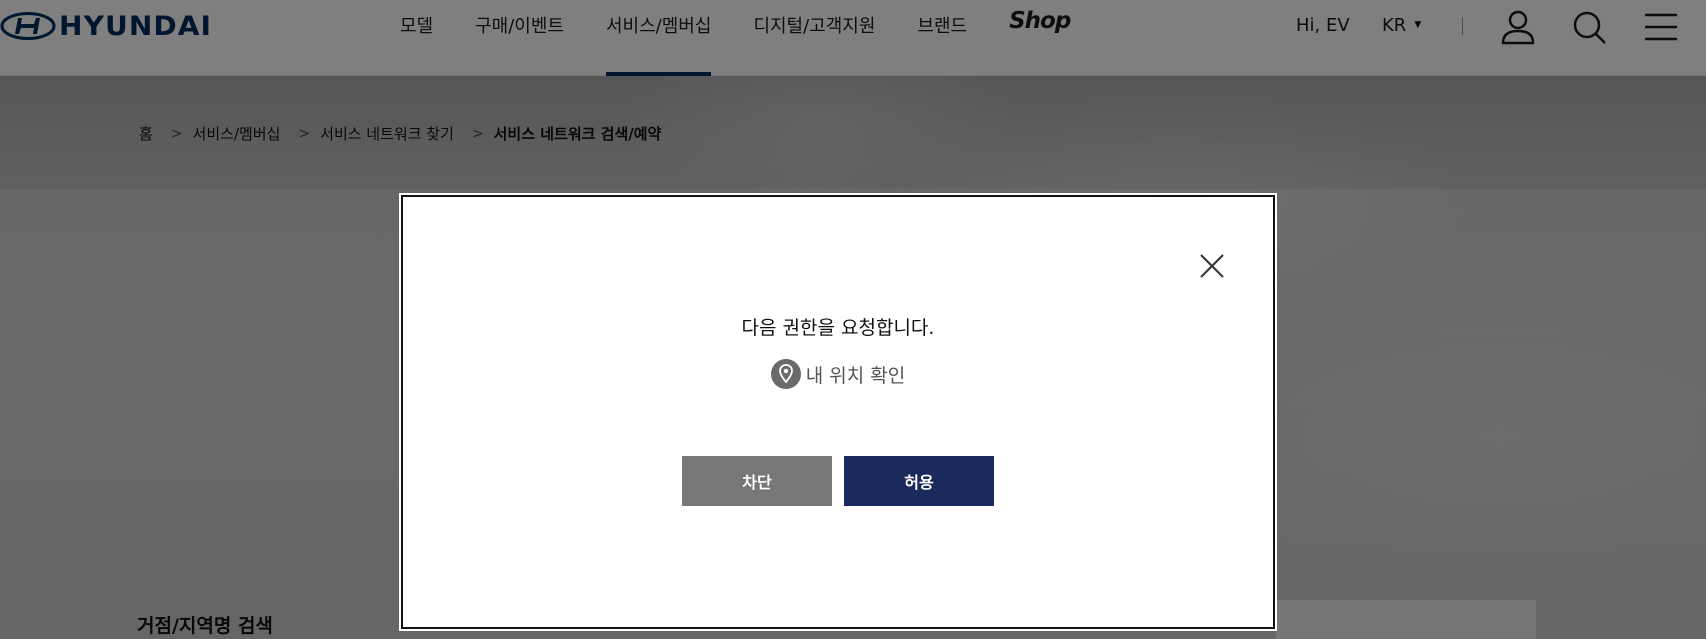 The image size is (1706, 639). What do you see at coordinates (919, 481) in the screenshot?
I see `allow-button: 허용` at bounding box center [919, 481].